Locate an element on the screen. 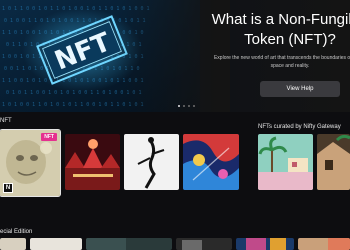 This screenshot has width=350, height=250. carousel-indicator is located at coordinates (186, 106).